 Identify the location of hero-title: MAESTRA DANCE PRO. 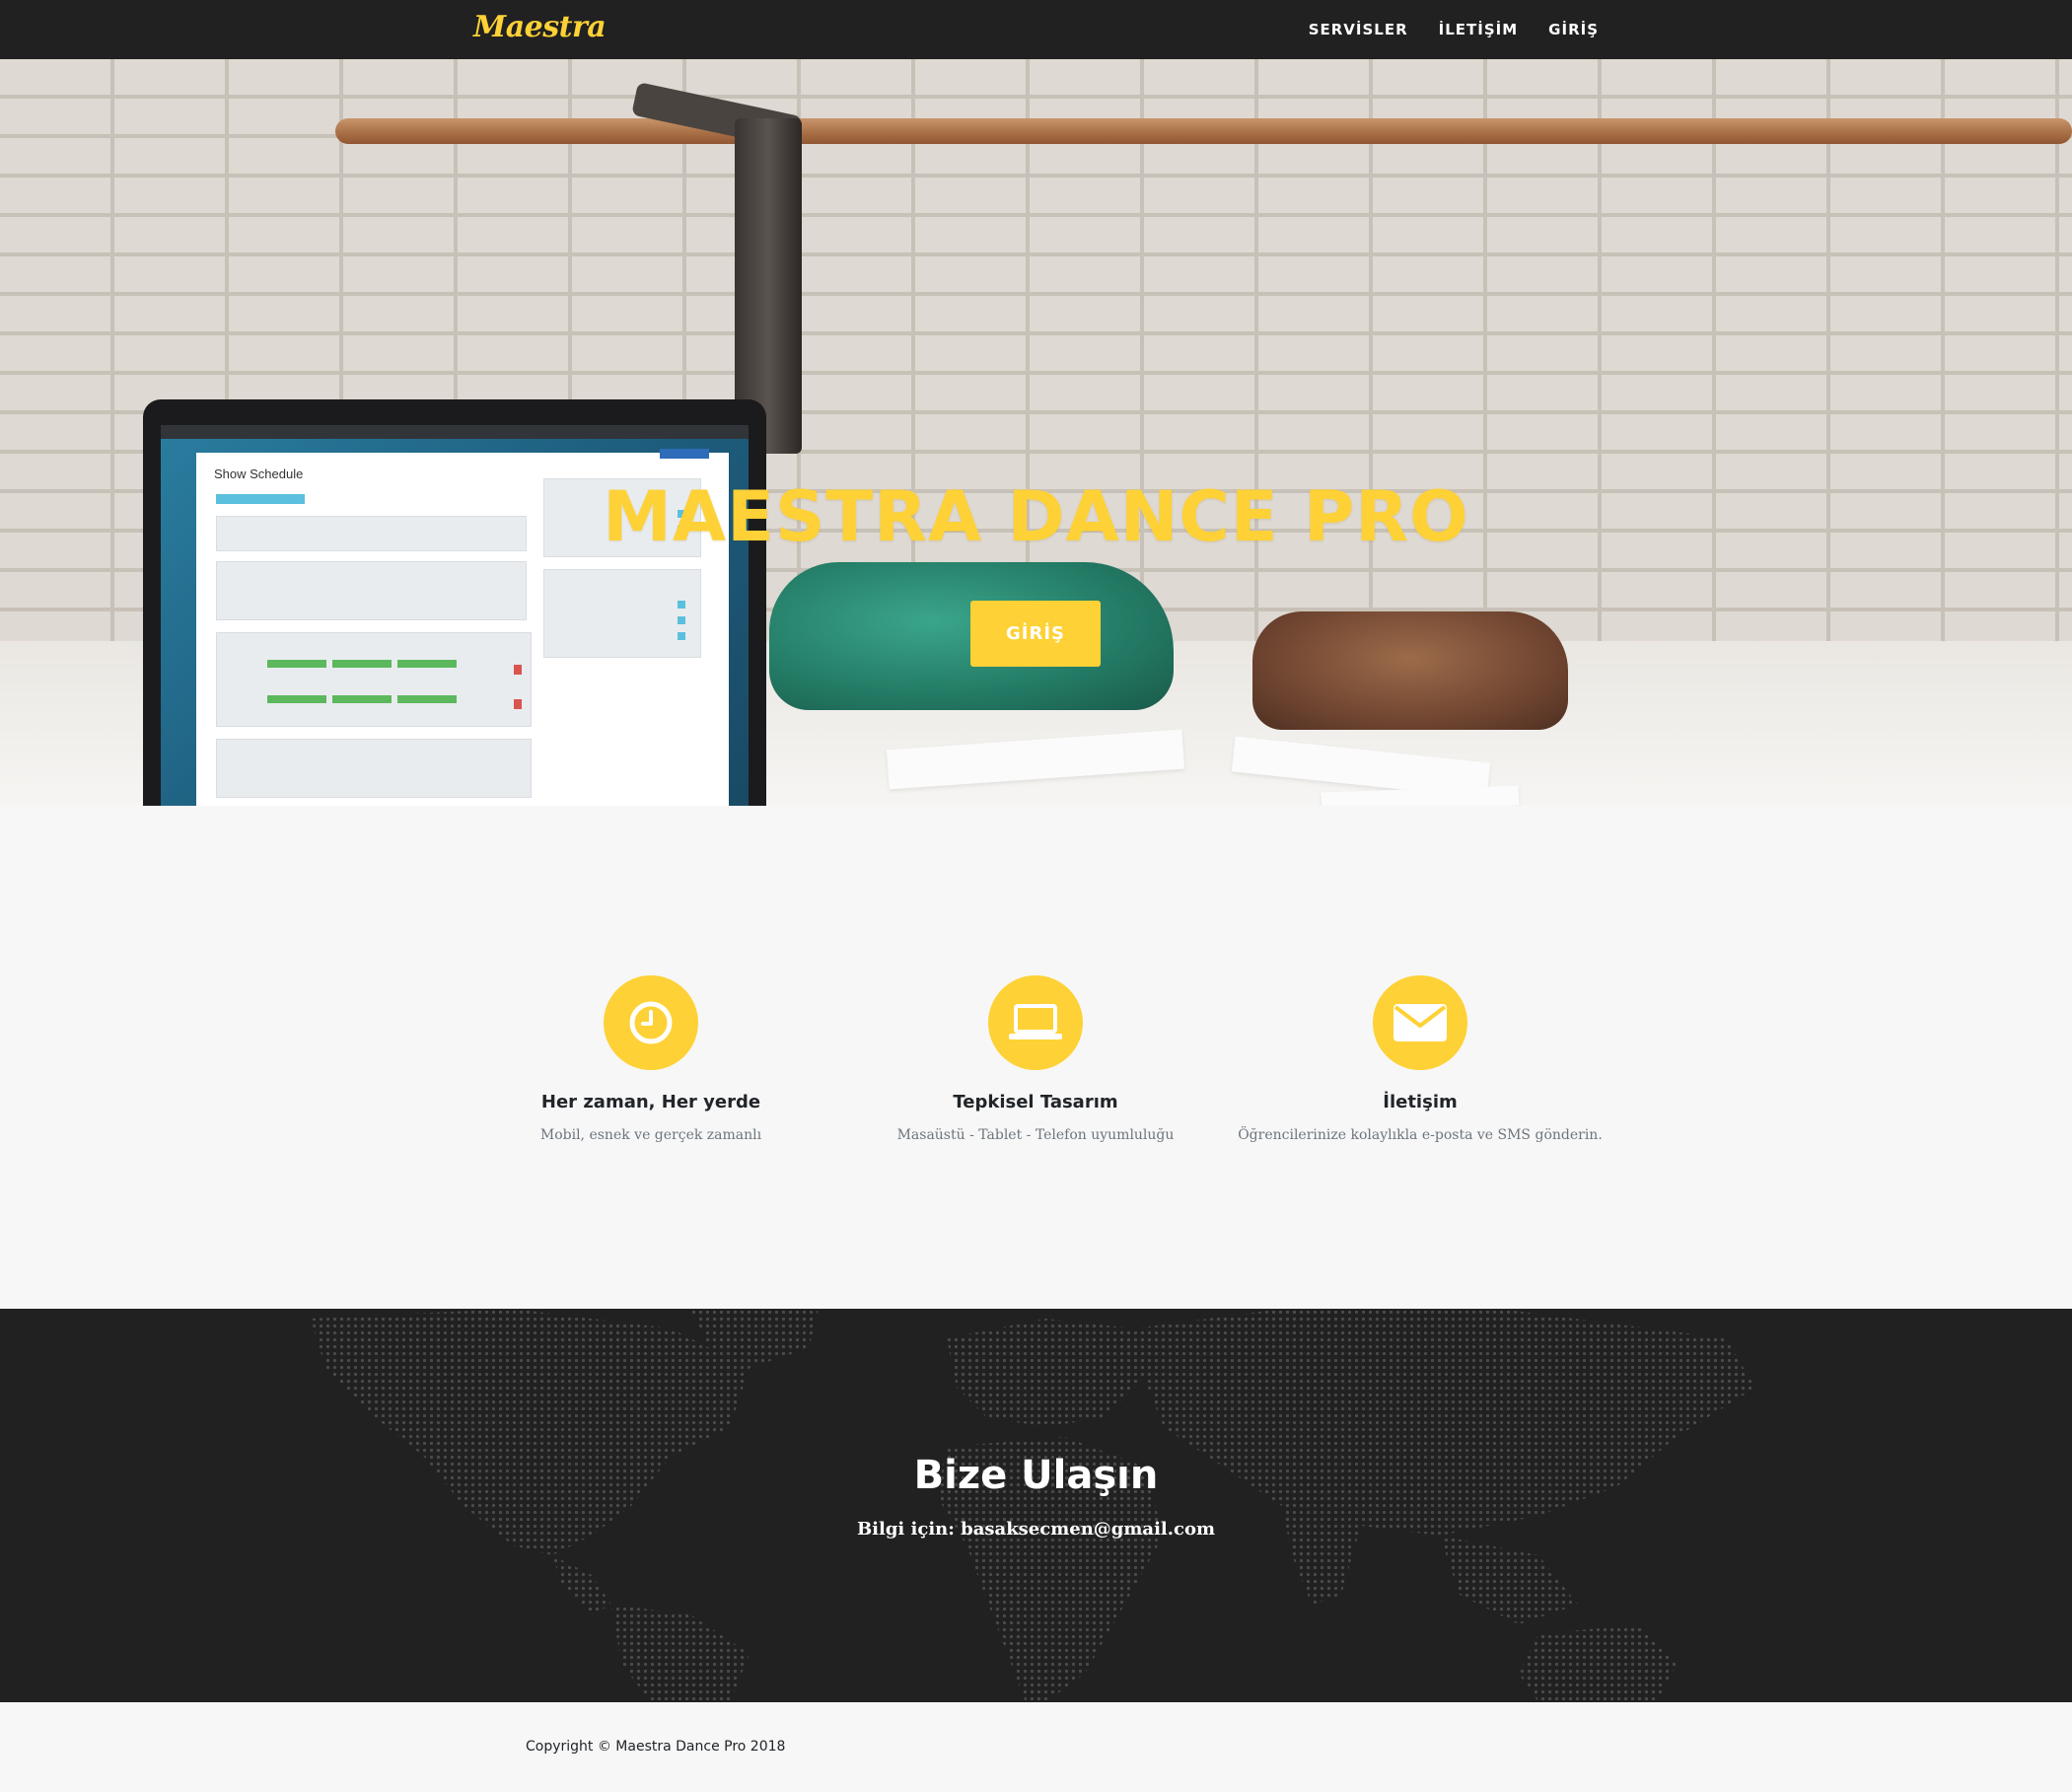
(1036, 516).